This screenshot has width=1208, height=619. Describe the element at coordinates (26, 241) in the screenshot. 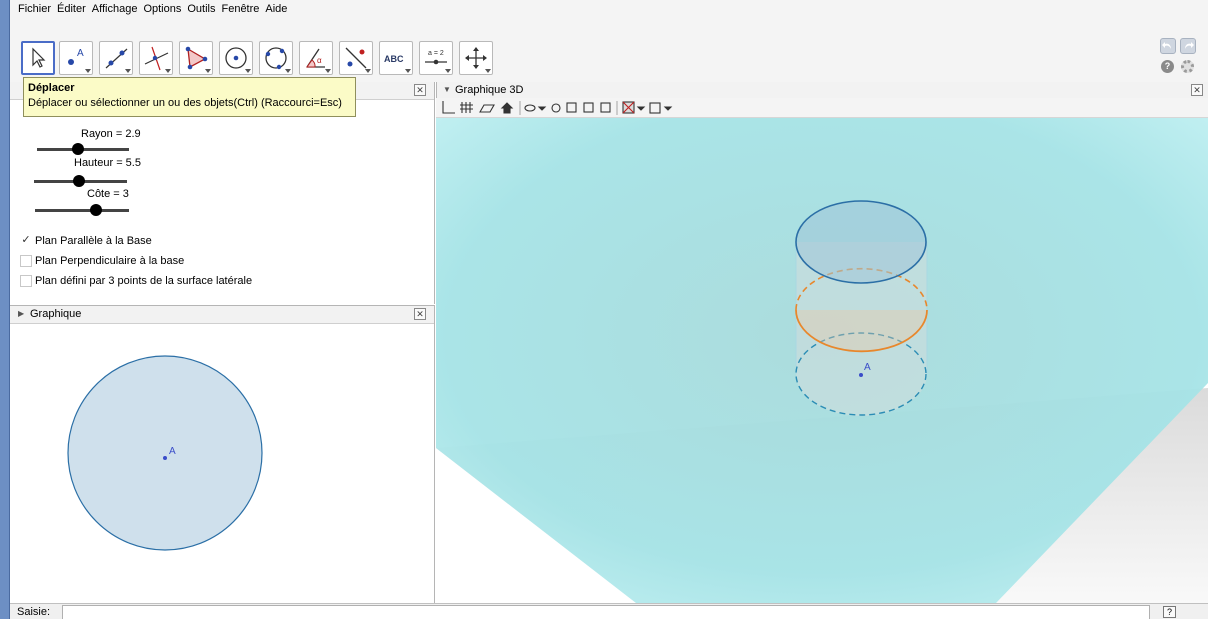

I see `checkbox-plan-parallele: ✓` at that location.